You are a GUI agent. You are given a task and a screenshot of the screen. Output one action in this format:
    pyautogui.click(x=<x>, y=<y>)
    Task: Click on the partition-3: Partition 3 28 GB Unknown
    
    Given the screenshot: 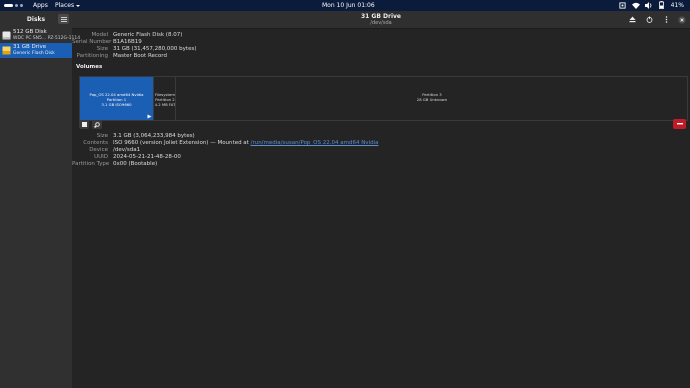 What is the action you would take?
    pyautogui.click(x=431, y=98)
    